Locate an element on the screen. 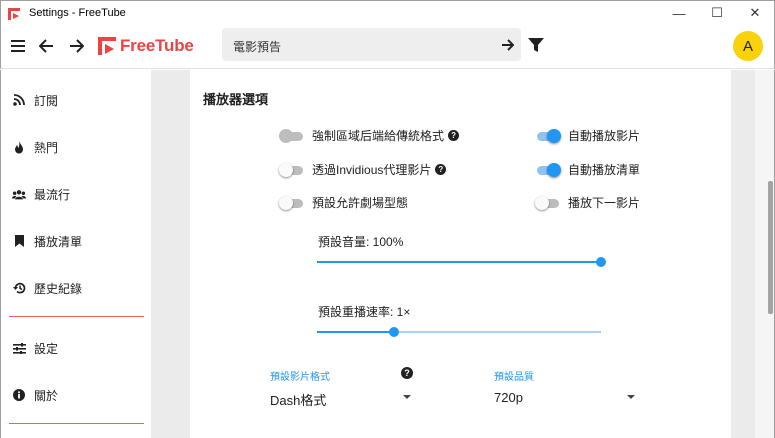  toggle-autoplay-videos: 自動播放影片 is located at coordinates (587, 135).